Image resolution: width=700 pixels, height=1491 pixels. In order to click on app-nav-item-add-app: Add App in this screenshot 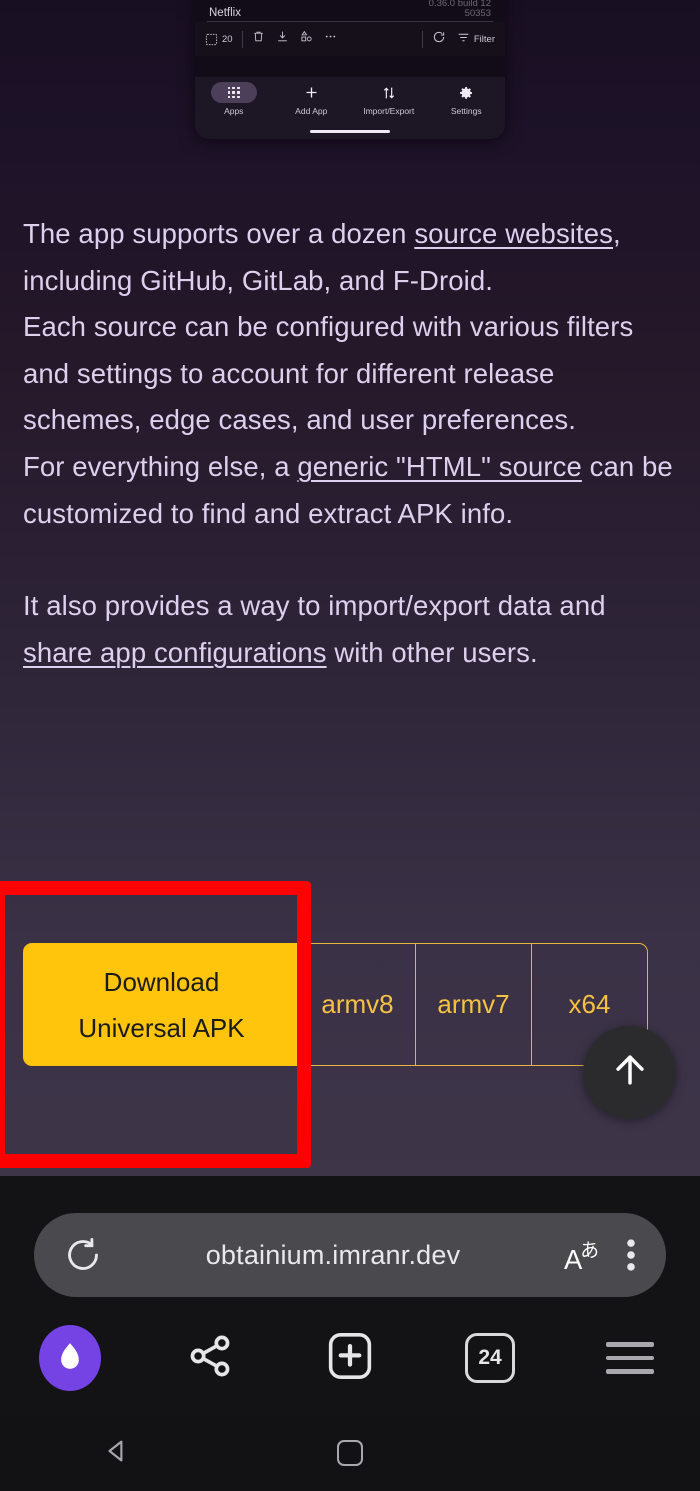, I will do `click(312, 99)`.